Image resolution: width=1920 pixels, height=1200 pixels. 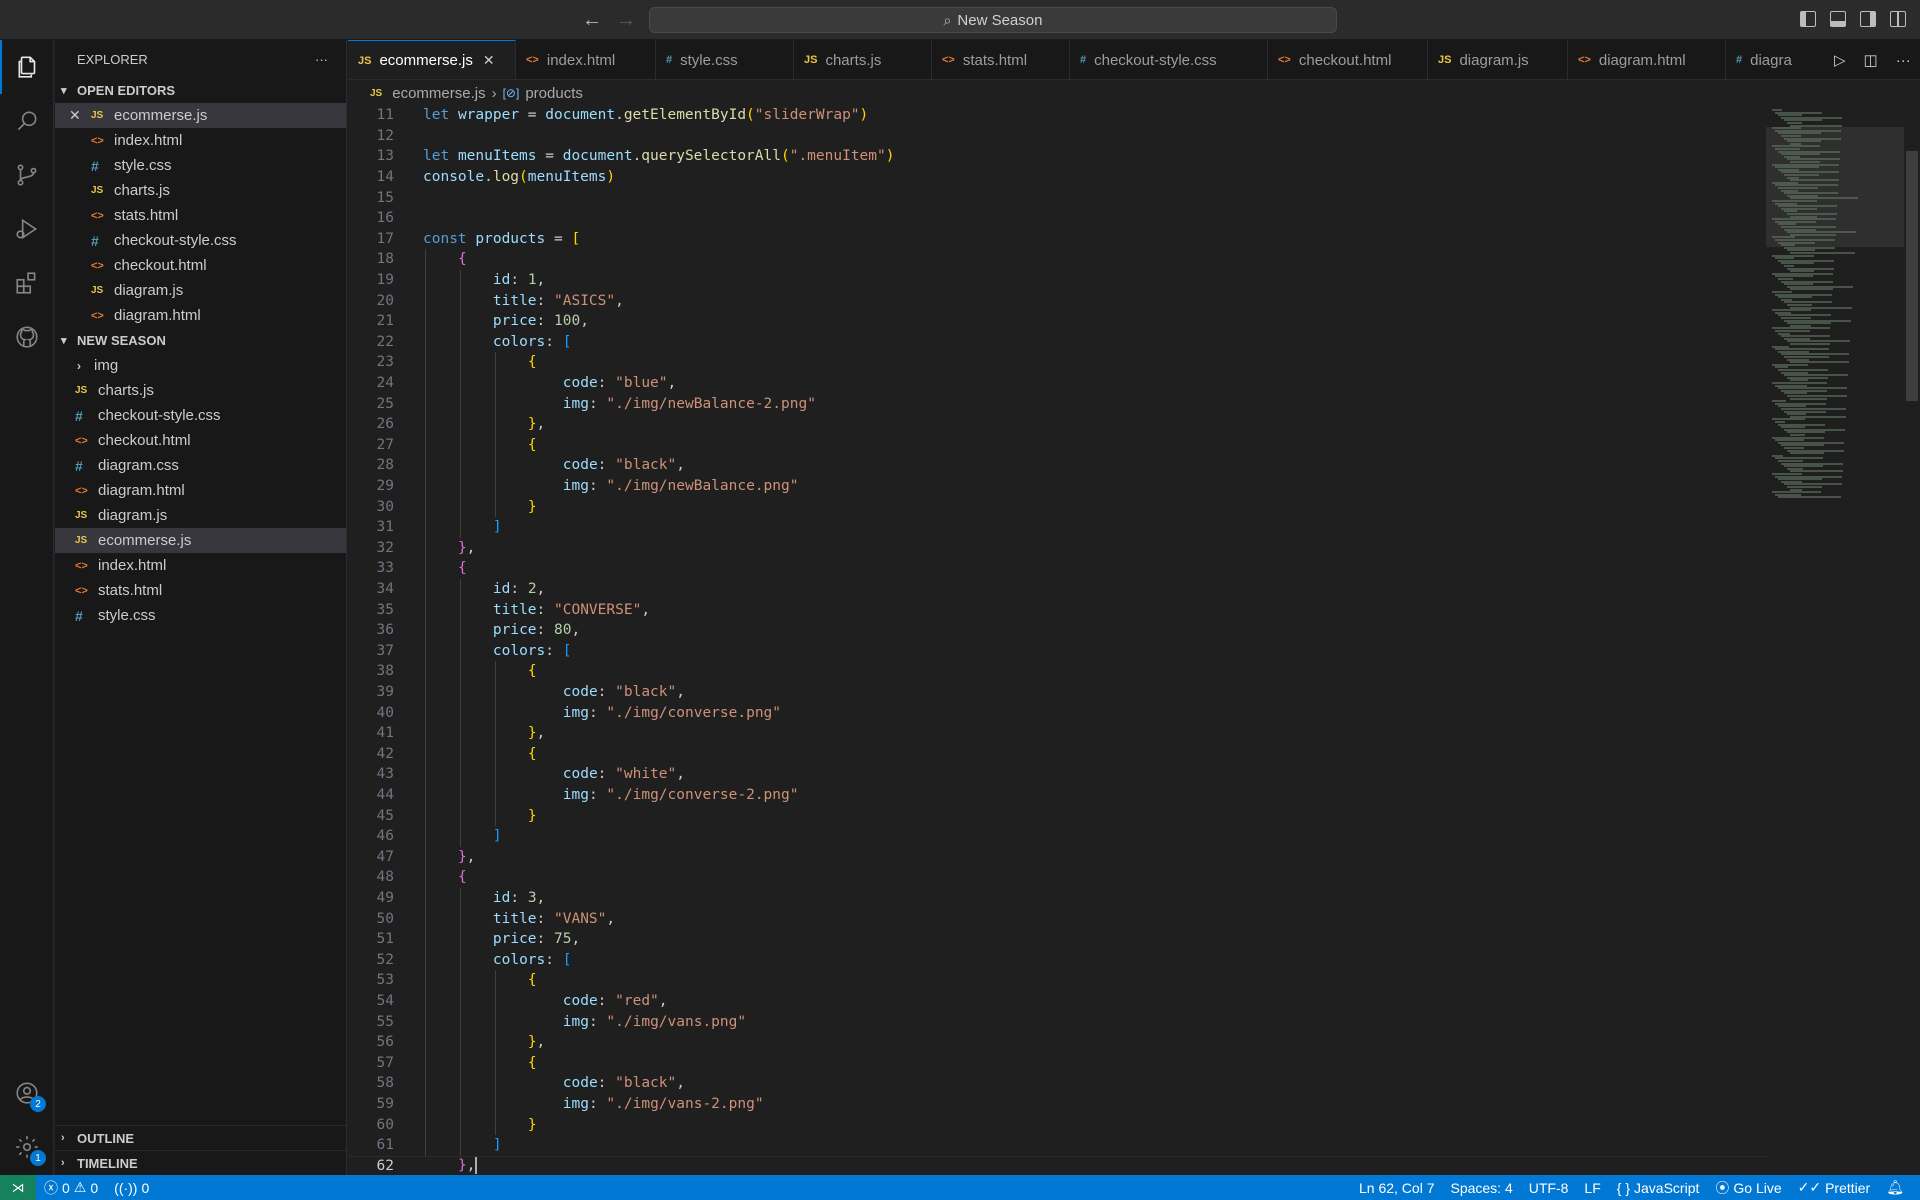 I want to click on source-control-icon, so click(x=27, y=175).